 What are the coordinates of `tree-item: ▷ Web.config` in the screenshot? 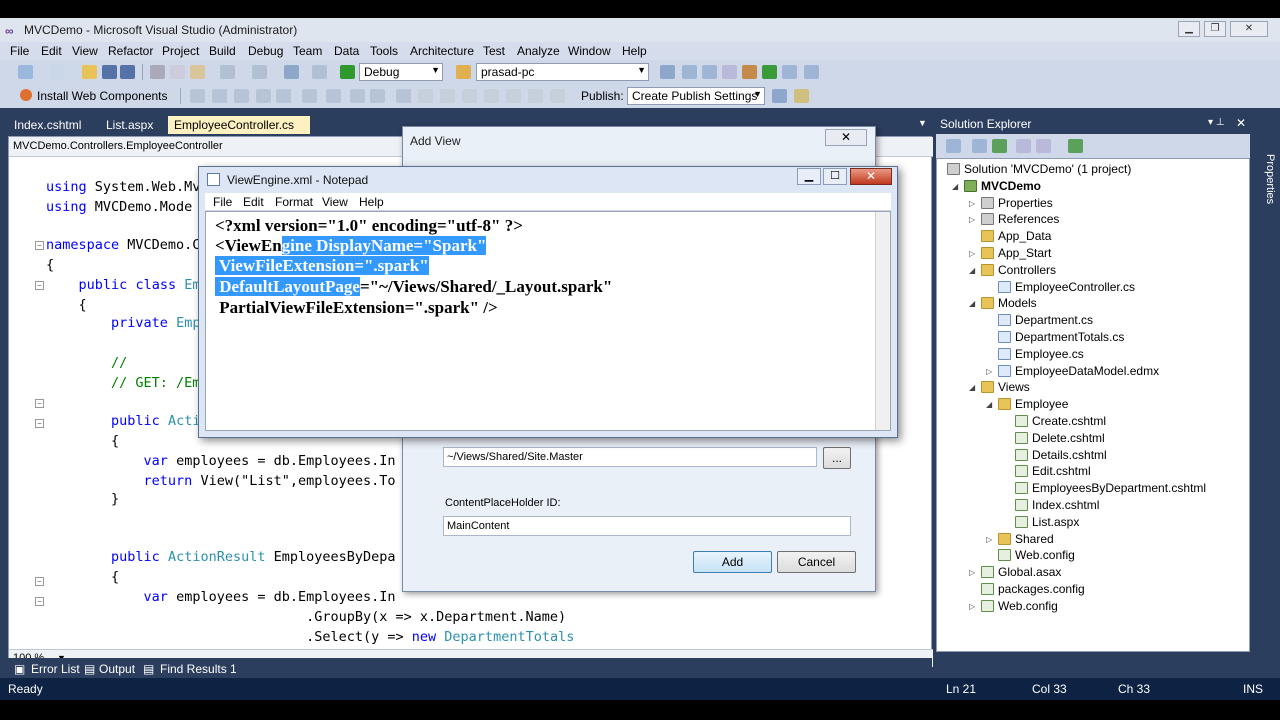 It's located at (1013, 607).